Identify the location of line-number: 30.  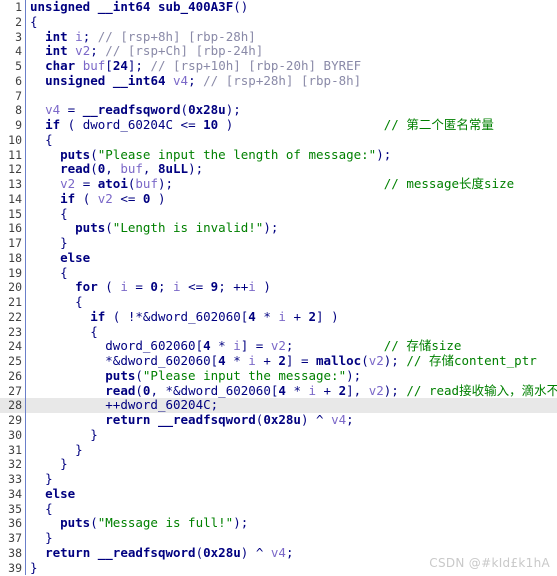
(13, 435).